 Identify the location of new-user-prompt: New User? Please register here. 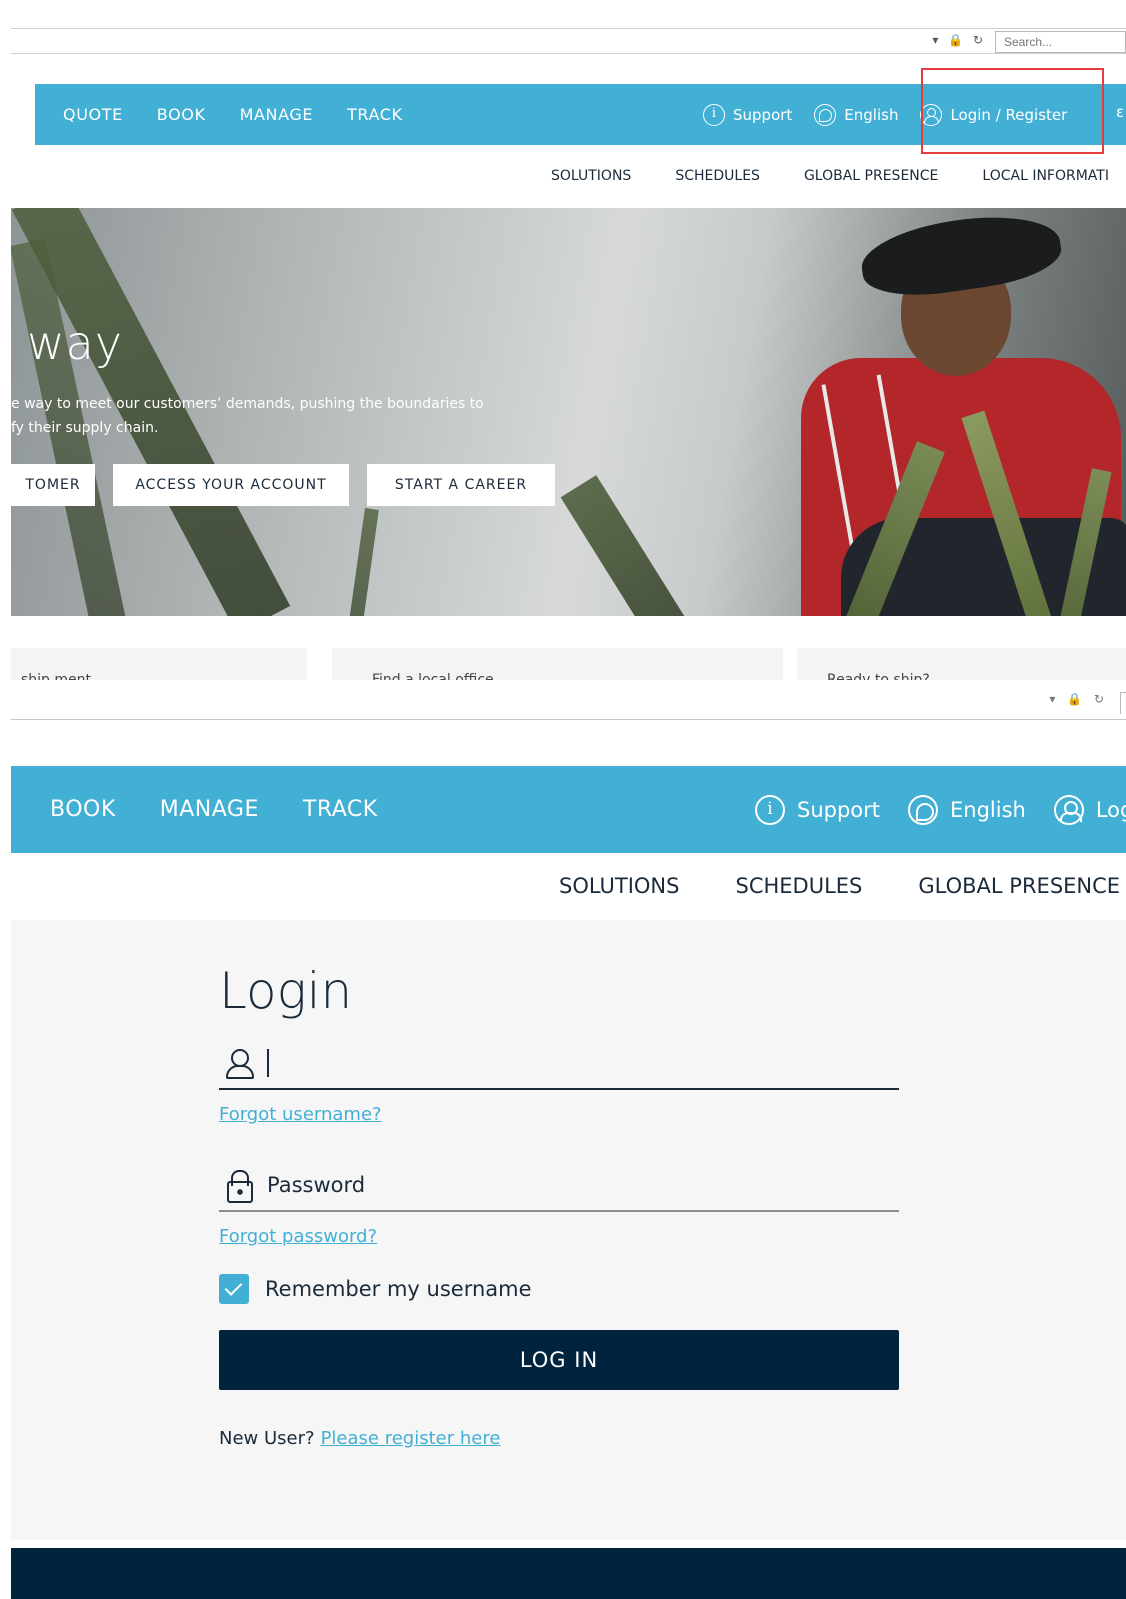
(359, 1438).